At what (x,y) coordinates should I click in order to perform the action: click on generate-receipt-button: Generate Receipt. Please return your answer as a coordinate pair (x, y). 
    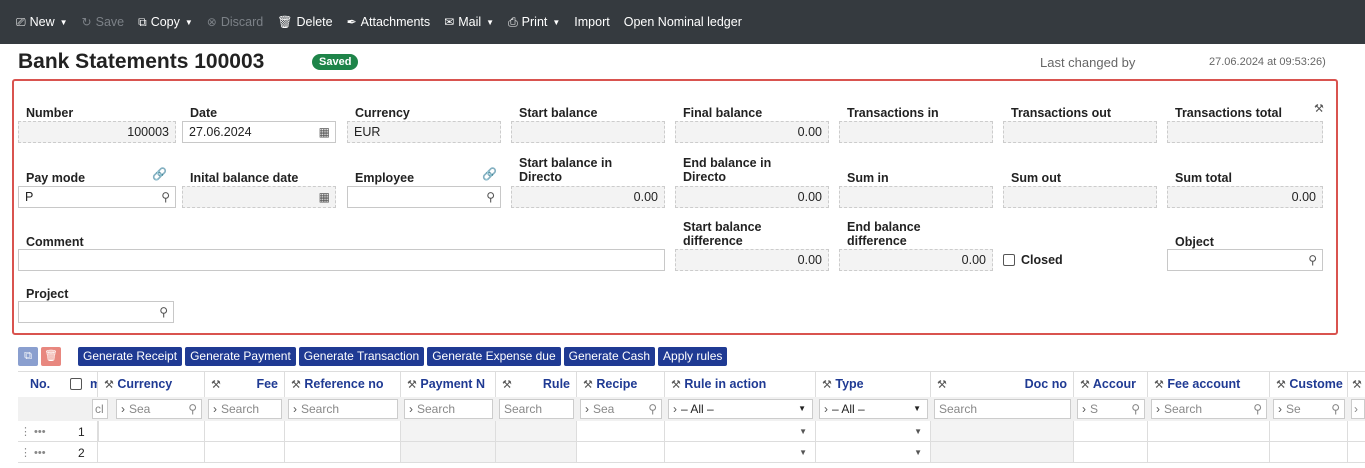
    Looking at the image, I should click on (130, 356).